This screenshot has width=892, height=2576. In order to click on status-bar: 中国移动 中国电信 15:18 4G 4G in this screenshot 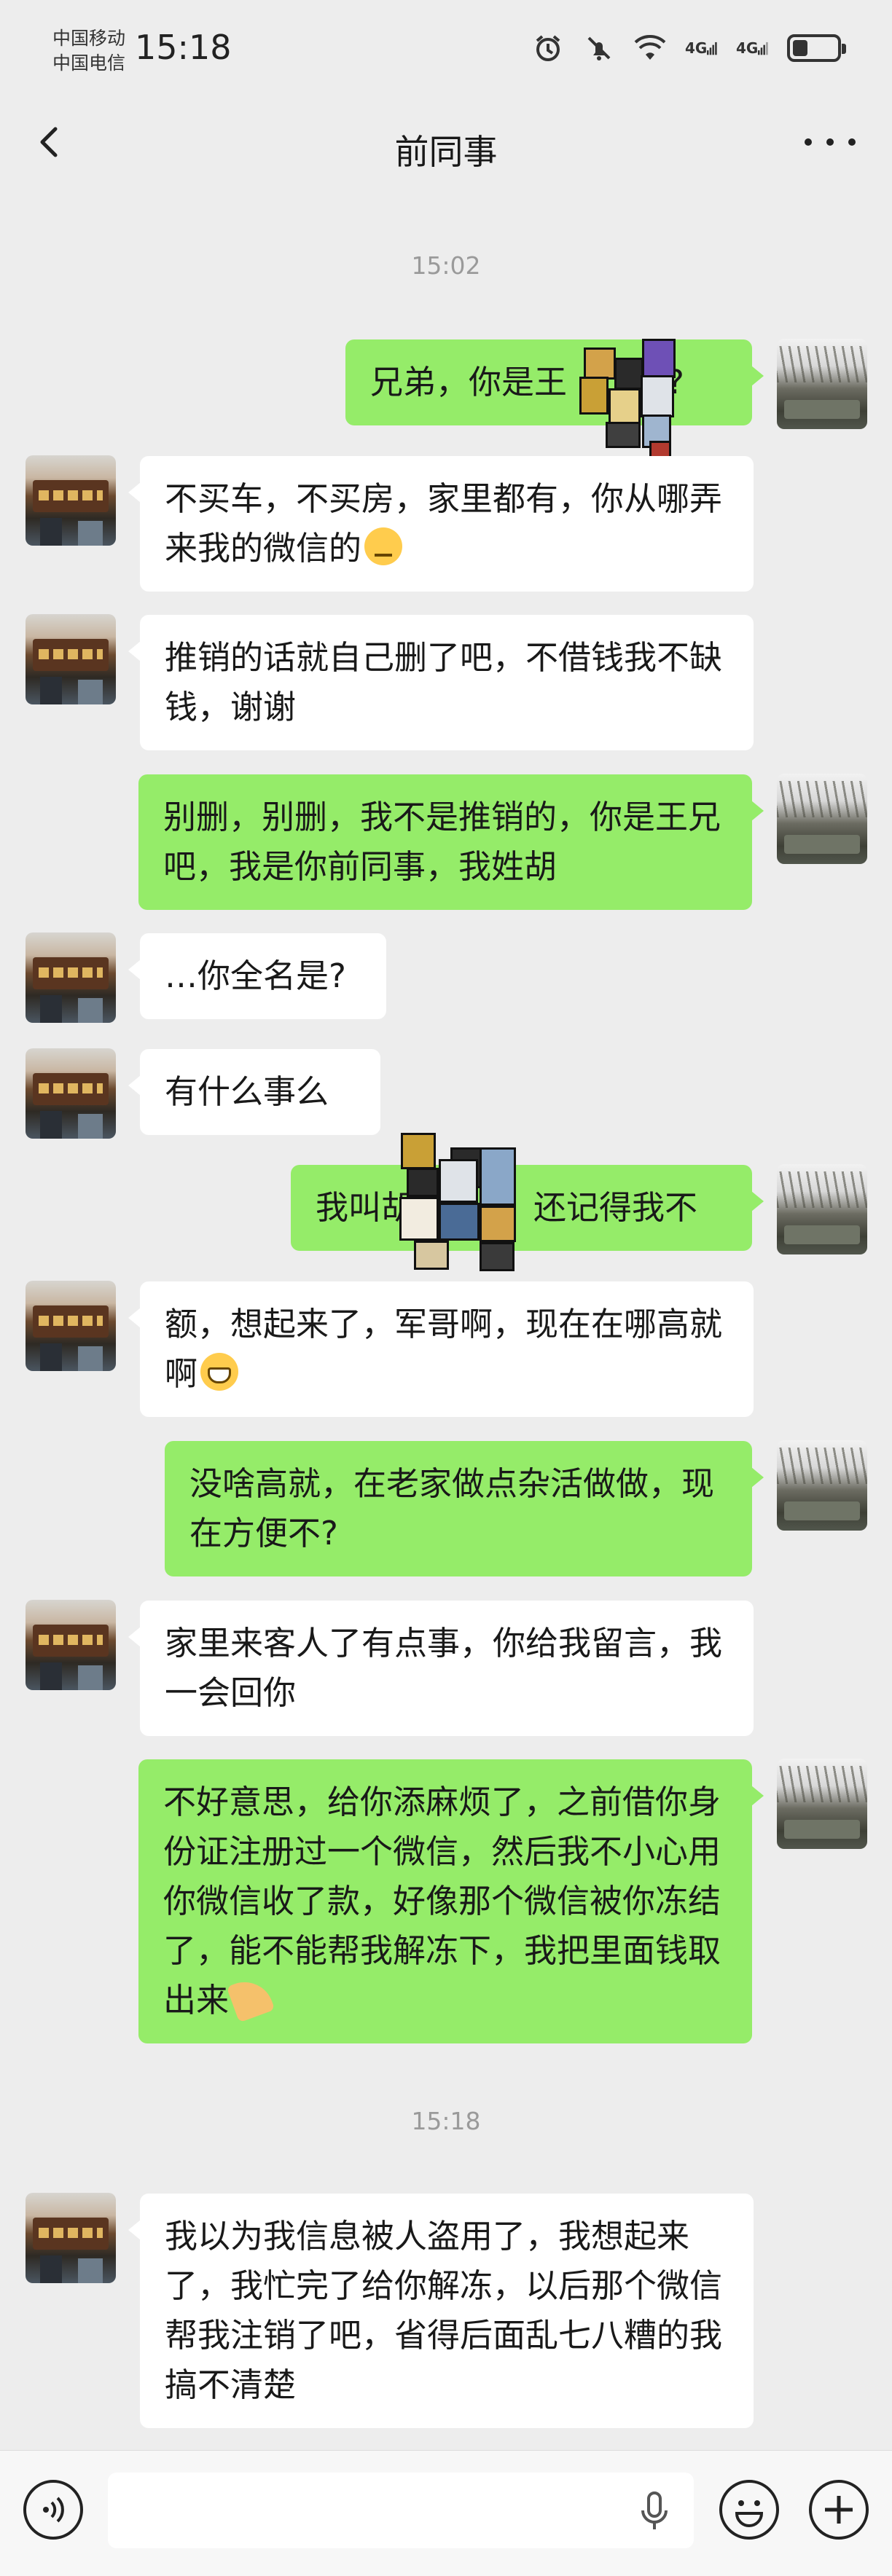, I will do `click(446, 47)`.